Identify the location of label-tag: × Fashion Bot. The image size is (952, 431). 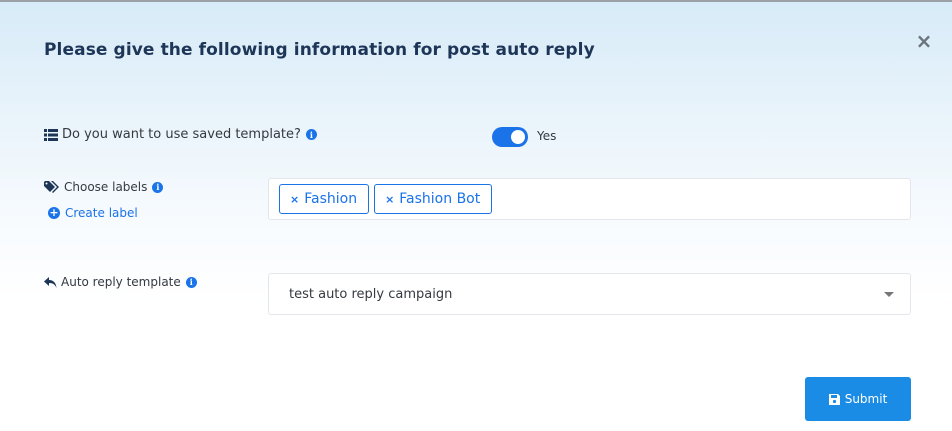
(433, 199).